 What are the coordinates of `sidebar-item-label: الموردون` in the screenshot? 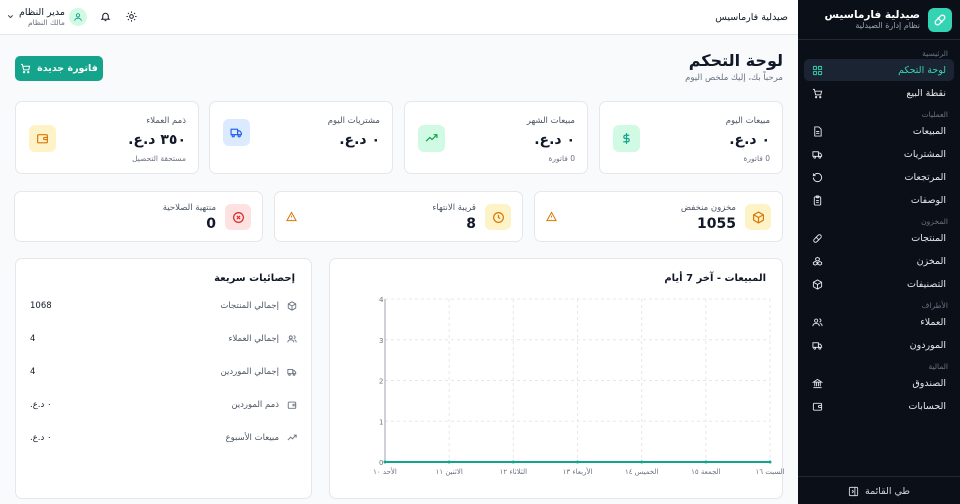 It's located at (927, 345).